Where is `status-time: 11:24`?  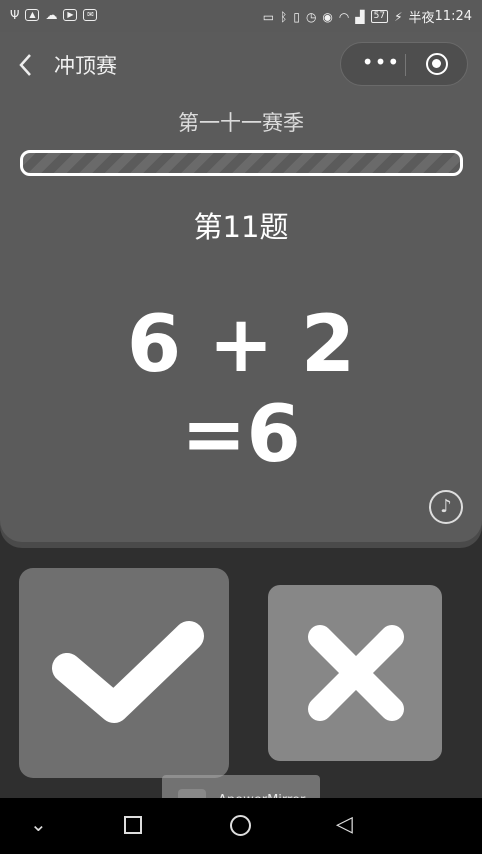
status-time: 11:24 is located at coordinates (453, 16).